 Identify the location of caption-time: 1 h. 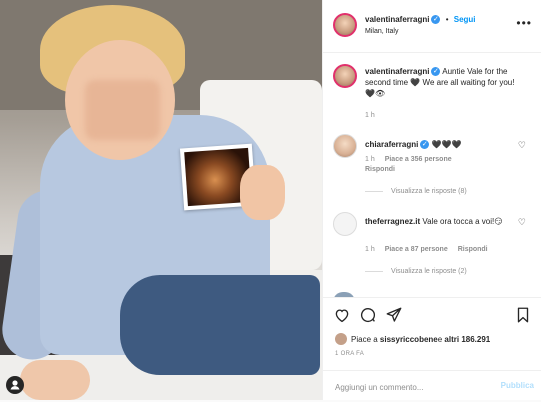
(370, 115).